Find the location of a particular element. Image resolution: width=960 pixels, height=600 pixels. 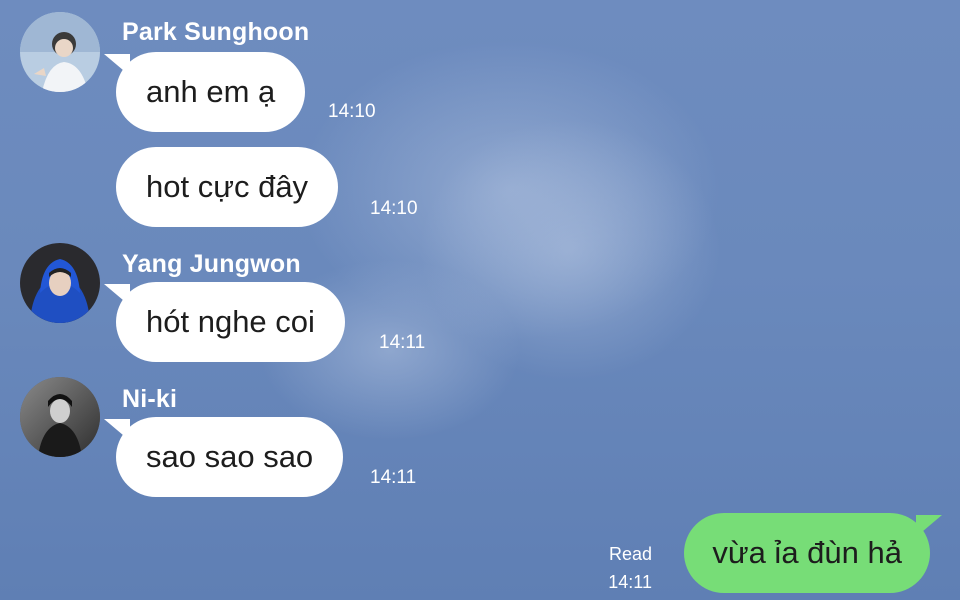

message-bubble: anh em ạ is located at coordinates (204, 92).